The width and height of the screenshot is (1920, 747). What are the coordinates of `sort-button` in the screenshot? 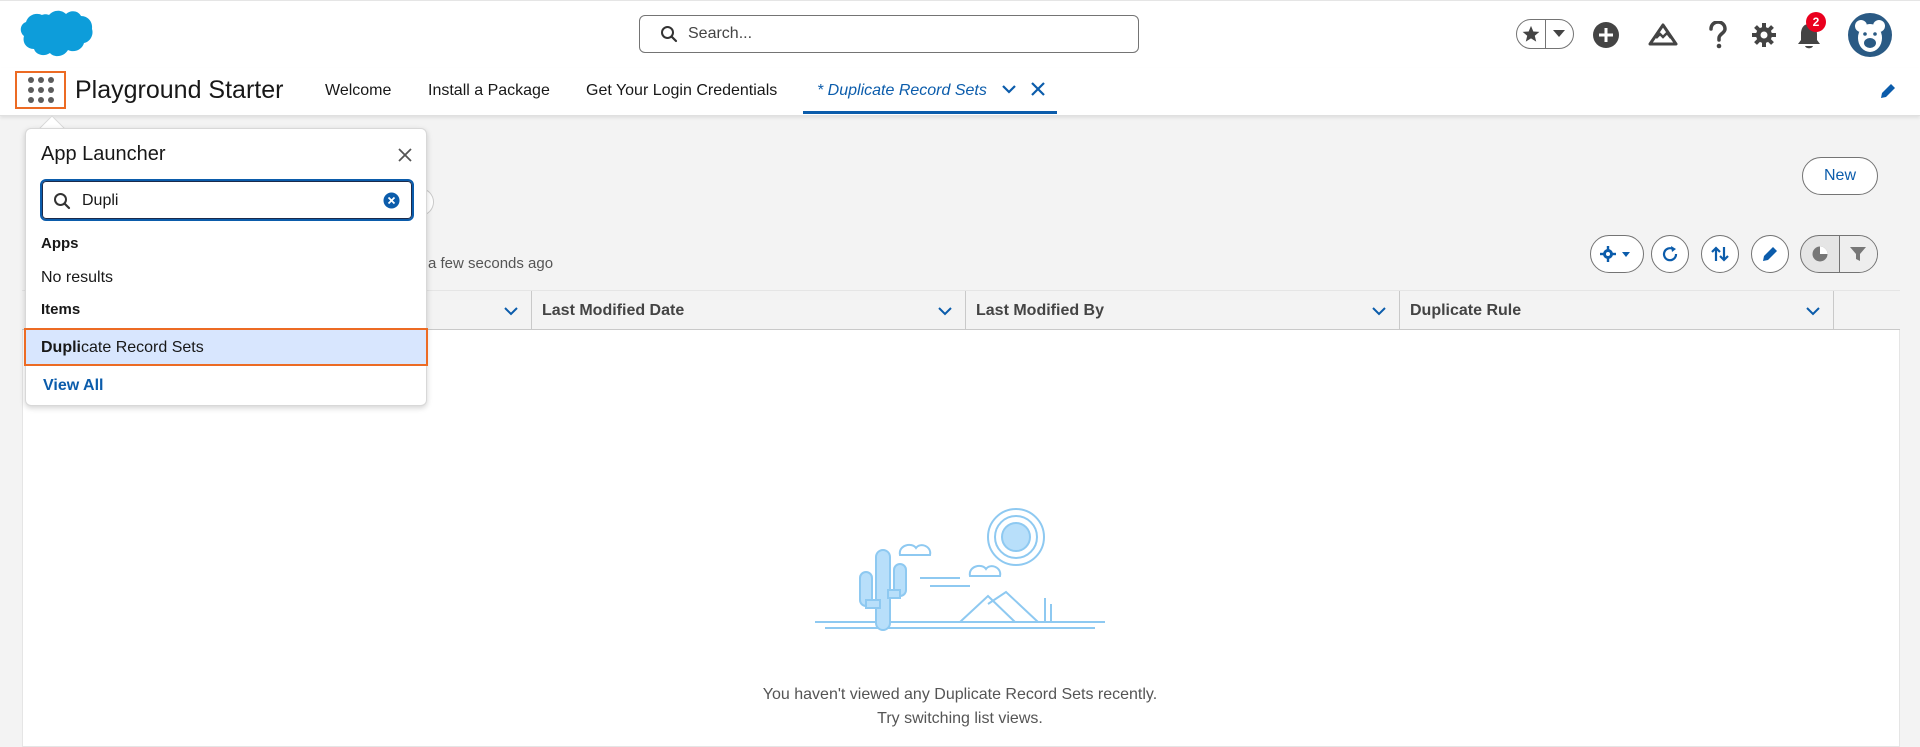 It's located at (1720, 254).